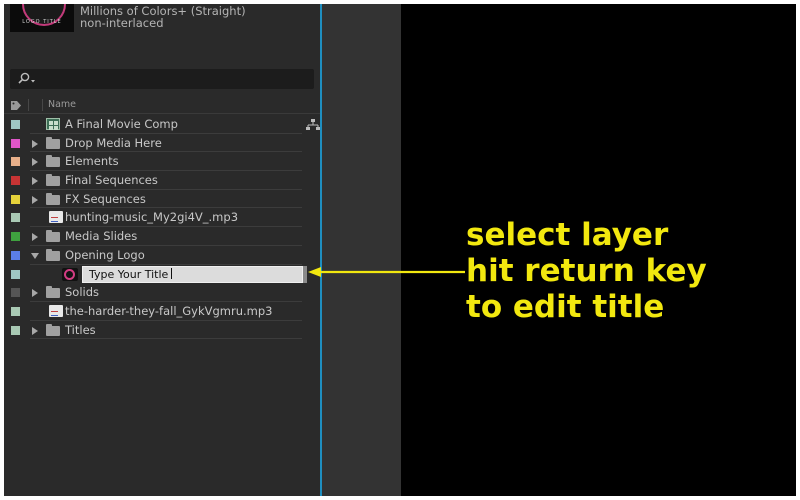 The width and height of the screenshot is (800, 500). Describe the element at coordinates (42, 22) in the screenshot. I see `thumbnail-text: LOGO TITLE` at that location.